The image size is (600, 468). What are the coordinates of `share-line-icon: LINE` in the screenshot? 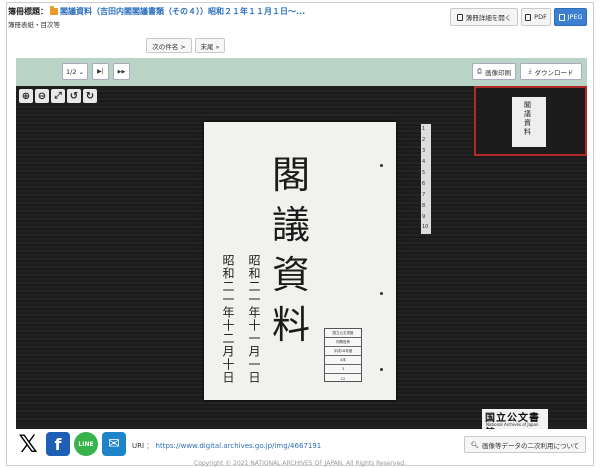 It's located at (86, 444).